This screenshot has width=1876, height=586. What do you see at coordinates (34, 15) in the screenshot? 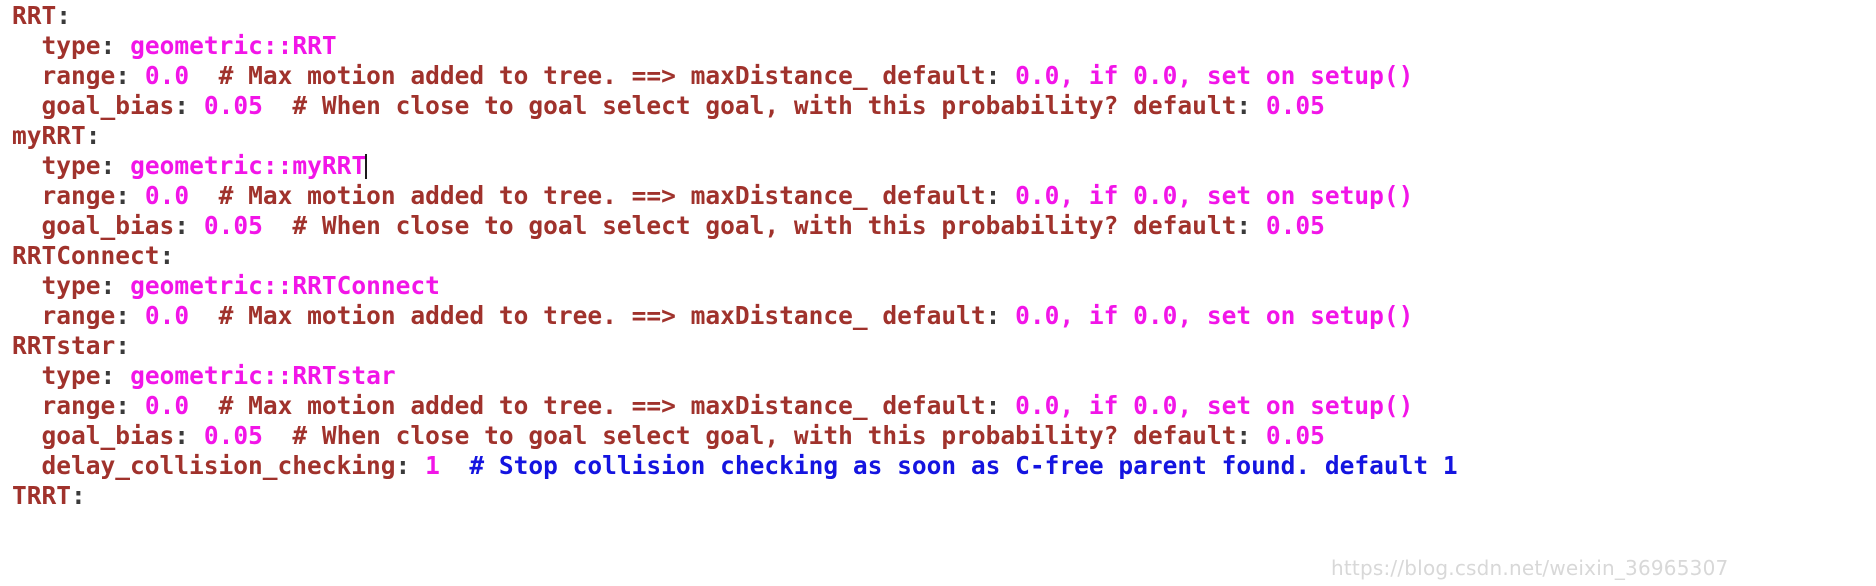
I see `token-key: RRT` at bounding box center [34, 15].